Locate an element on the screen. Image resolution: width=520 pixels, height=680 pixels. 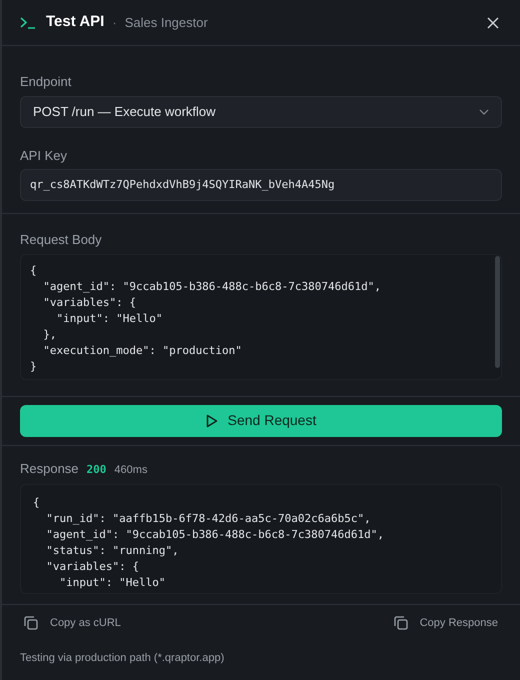
response-time: 460ms is located at coordinates (131, 470).